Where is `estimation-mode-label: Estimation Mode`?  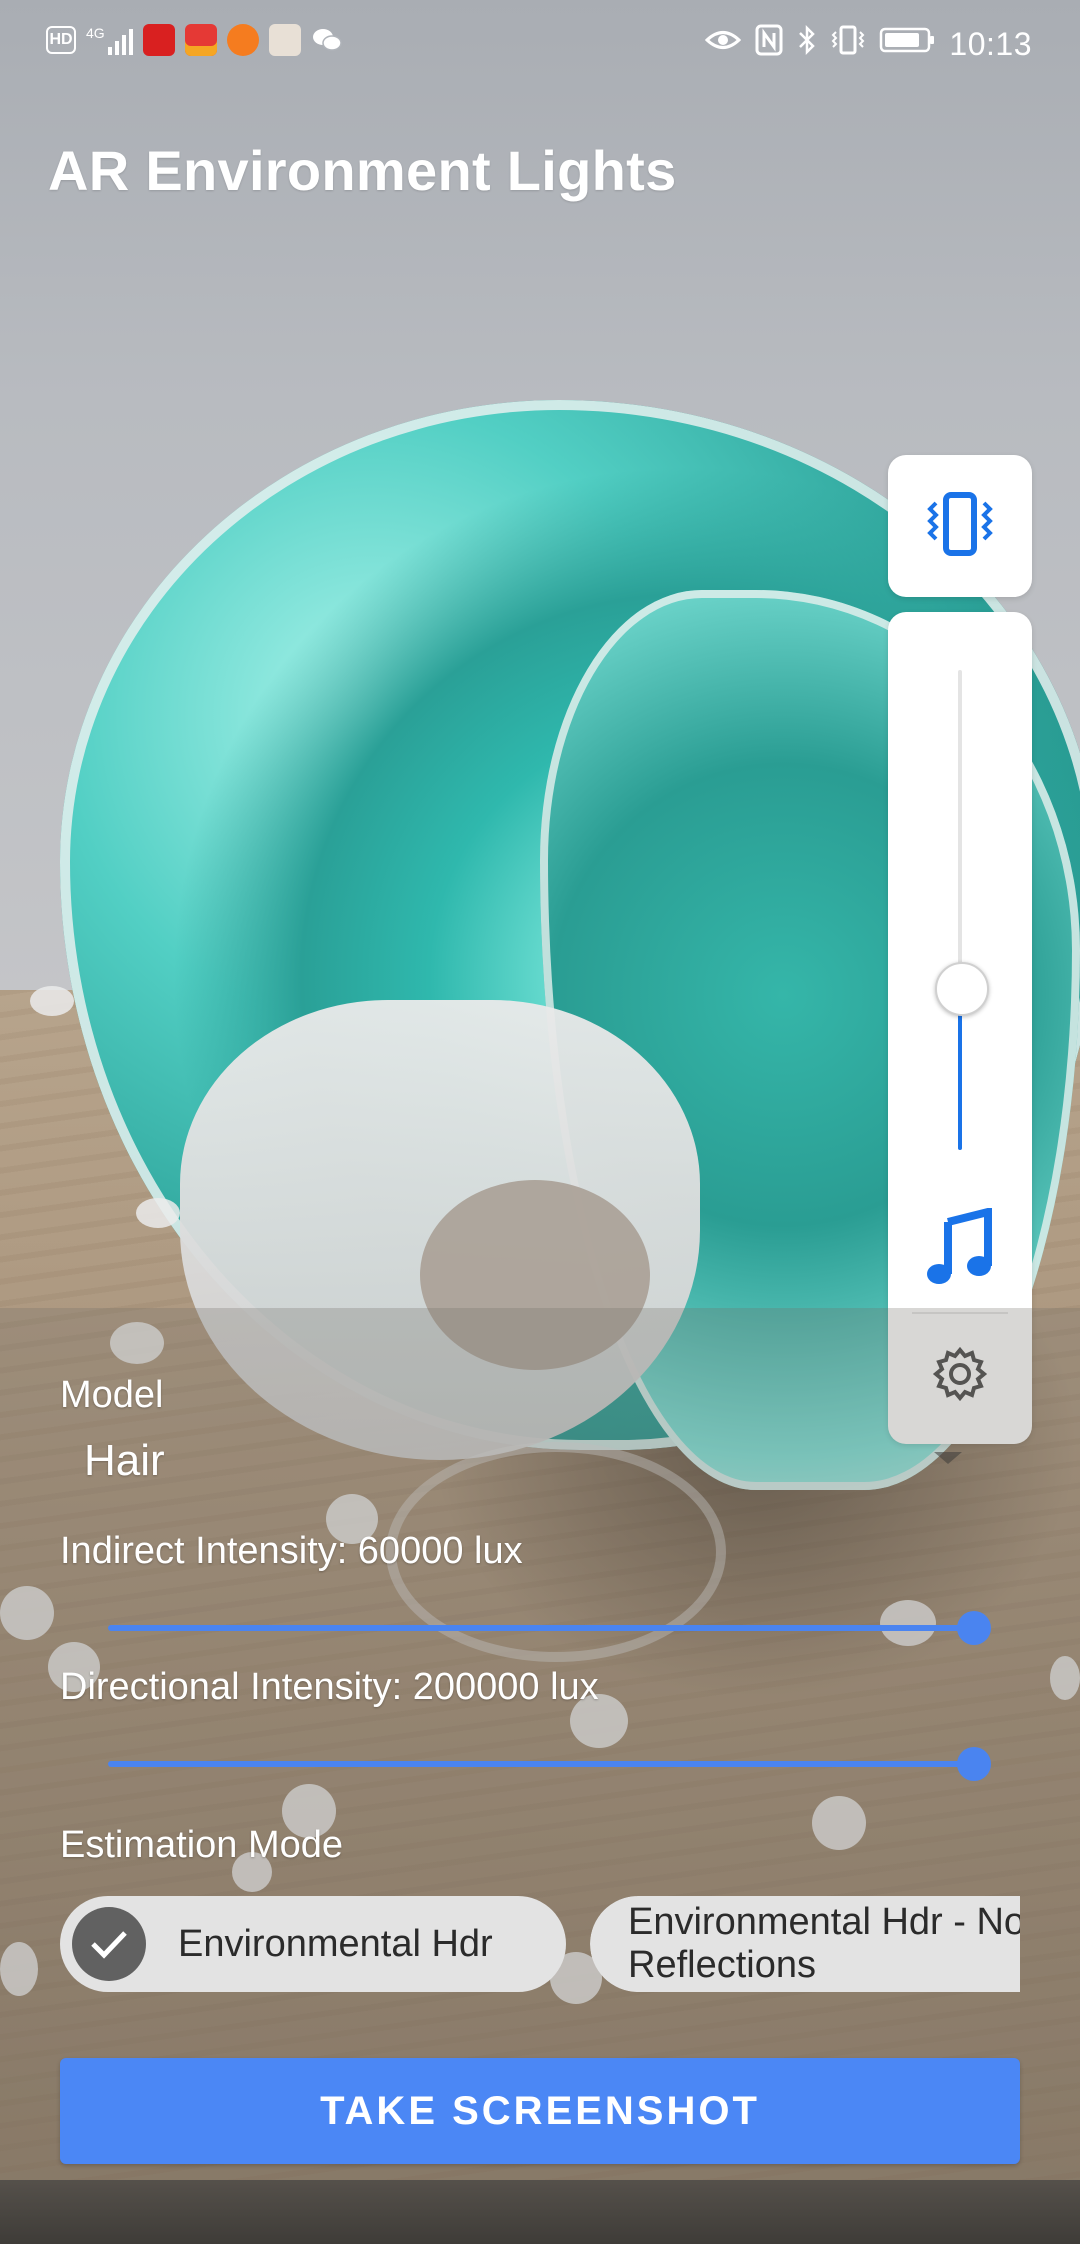 estimation-mode-label: Estimation Mode is located at coordinates (202, 1845).